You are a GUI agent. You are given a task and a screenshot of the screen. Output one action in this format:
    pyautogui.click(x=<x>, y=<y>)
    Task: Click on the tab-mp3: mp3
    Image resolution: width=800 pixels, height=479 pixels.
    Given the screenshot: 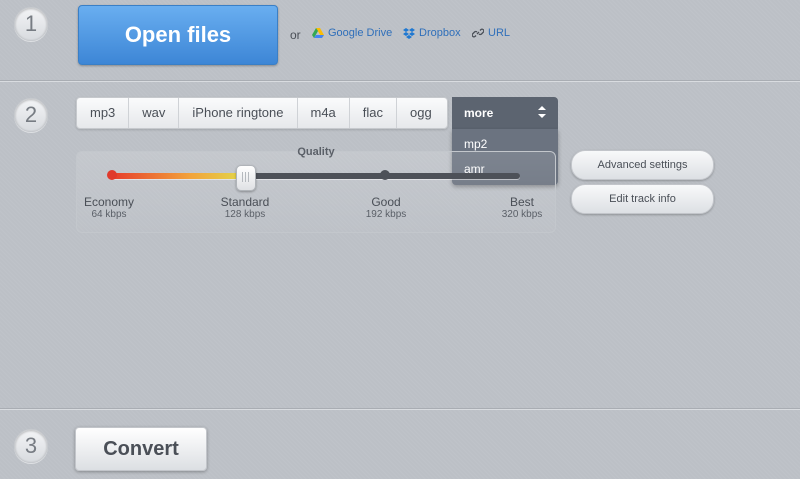 What is the action you would take?
    pyautogui.click(x=103, y=113)
    